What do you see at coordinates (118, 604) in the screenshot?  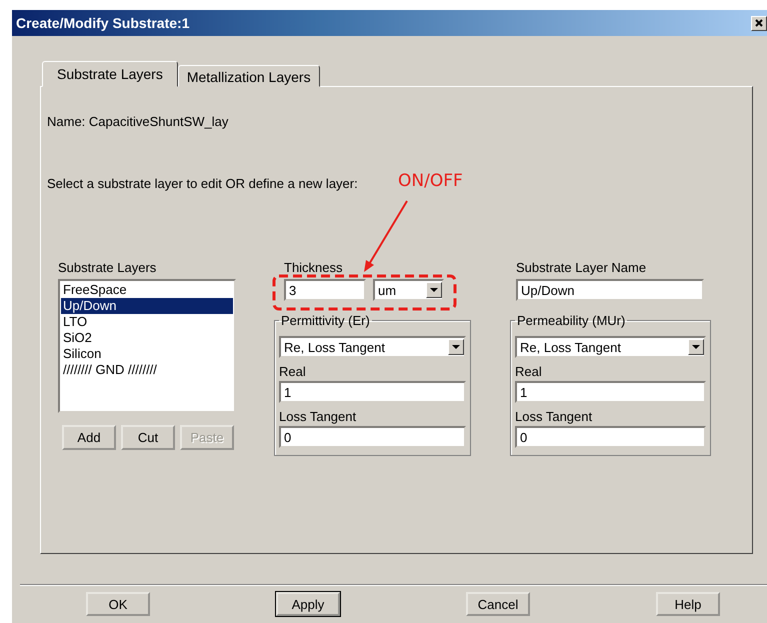 I see `dialog-button: OK` at bounding box center [118, 604].